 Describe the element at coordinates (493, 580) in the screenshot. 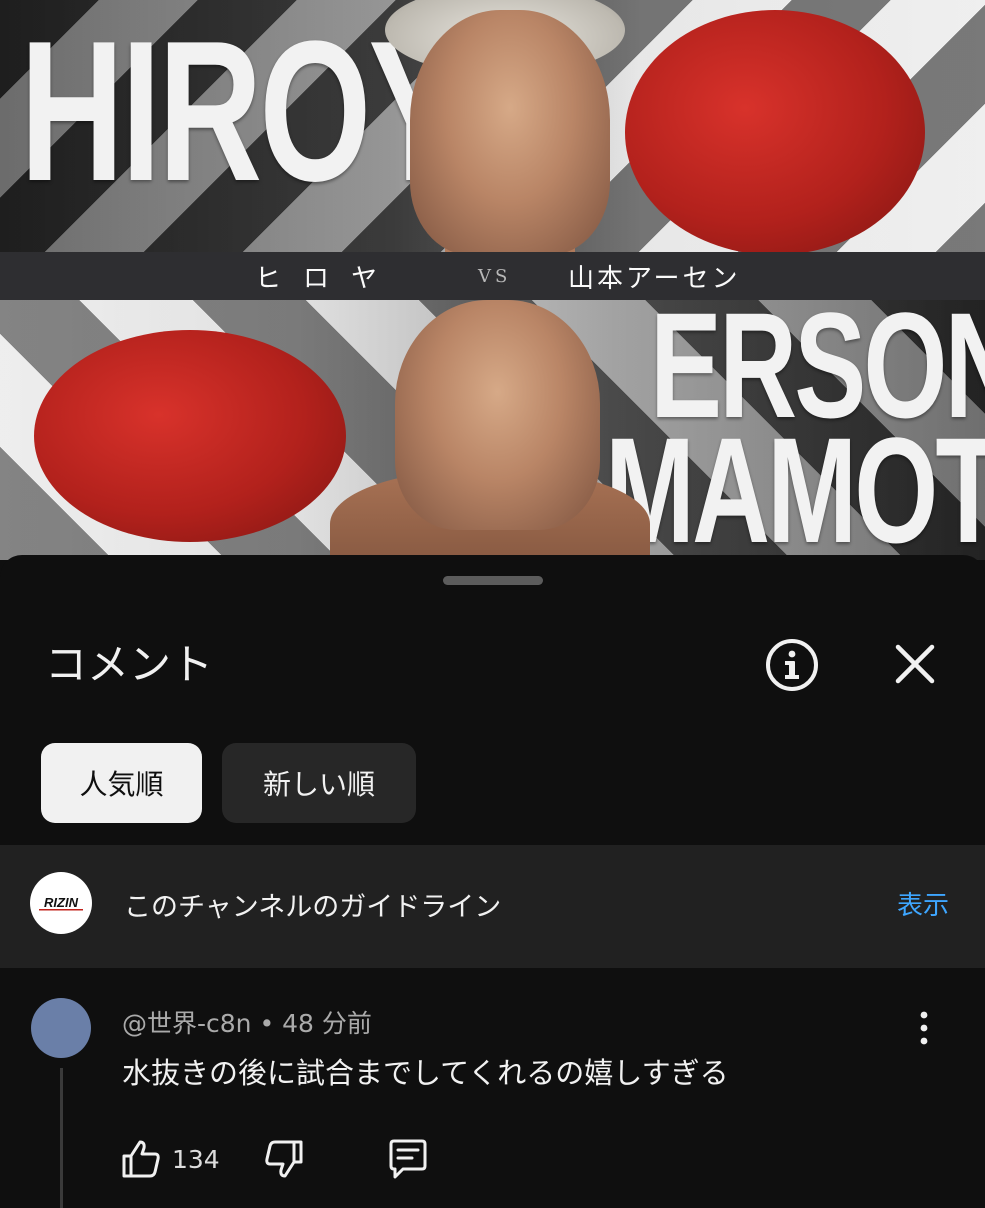

I see `drag-handle` at that location.